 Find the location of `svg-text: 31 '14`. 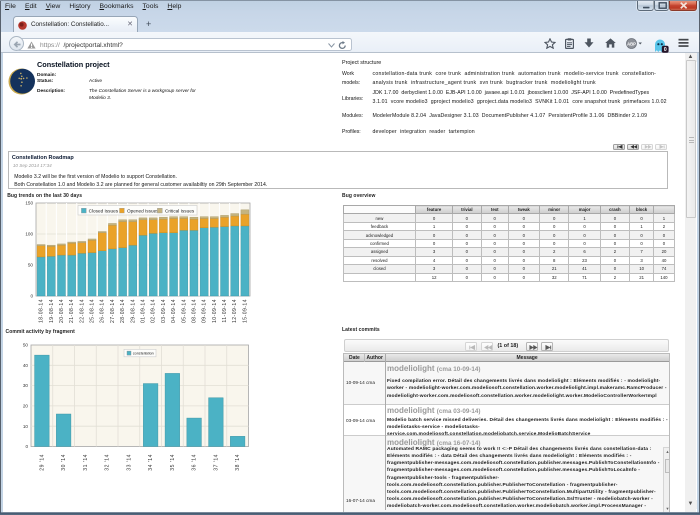

svg-text: 31 '14 is located at coordinates (86, 462).